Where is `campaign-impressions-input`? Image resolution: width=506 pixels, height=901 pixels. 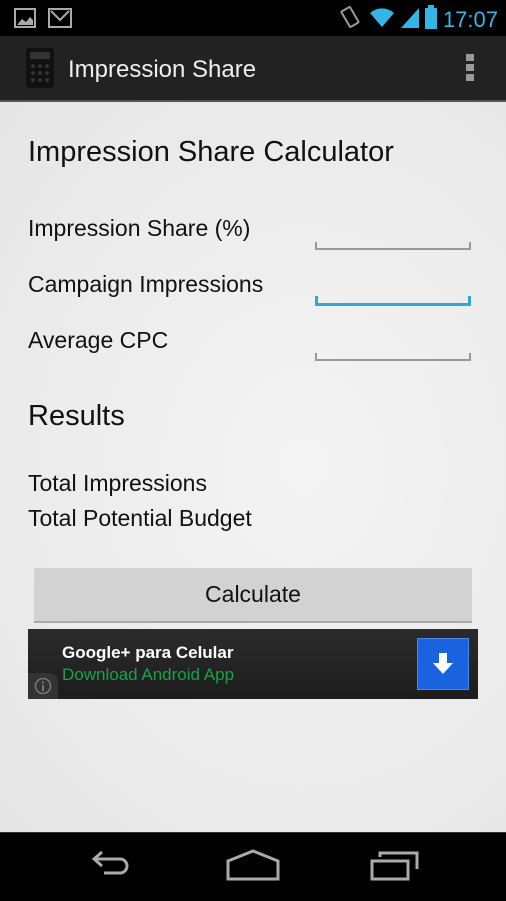
campaign-impressions-input is located at coordinates (393, 301).